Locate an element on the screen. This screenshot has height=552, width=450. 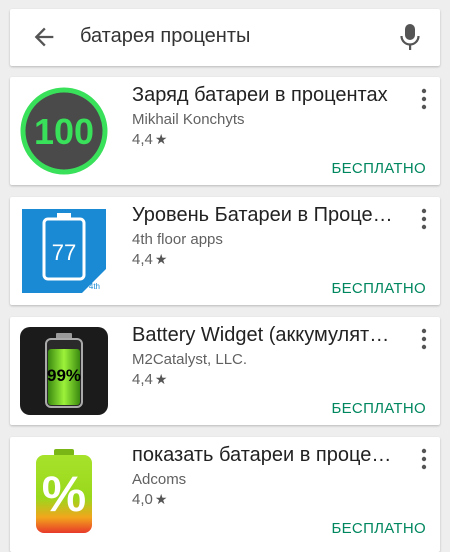
arrow-back-icon is located at coordinates (44, 37).